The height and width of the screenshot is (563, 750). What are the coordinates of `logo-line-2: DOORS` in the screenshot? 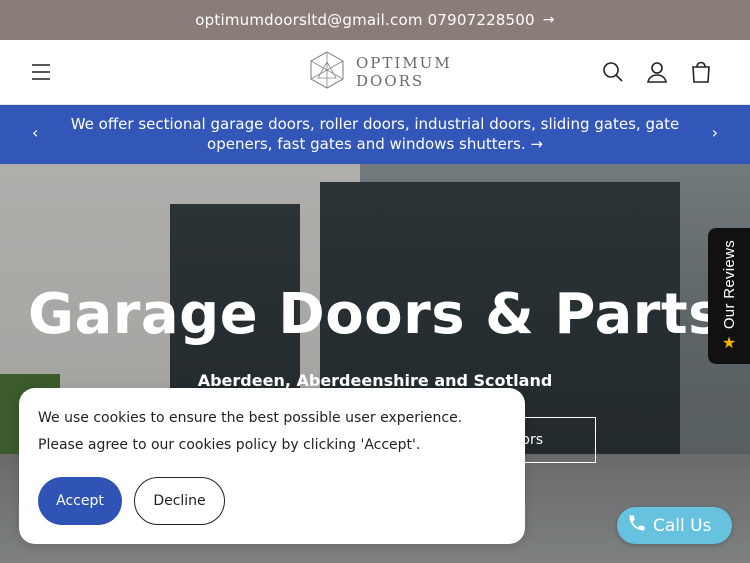 It's located at (390, 81).